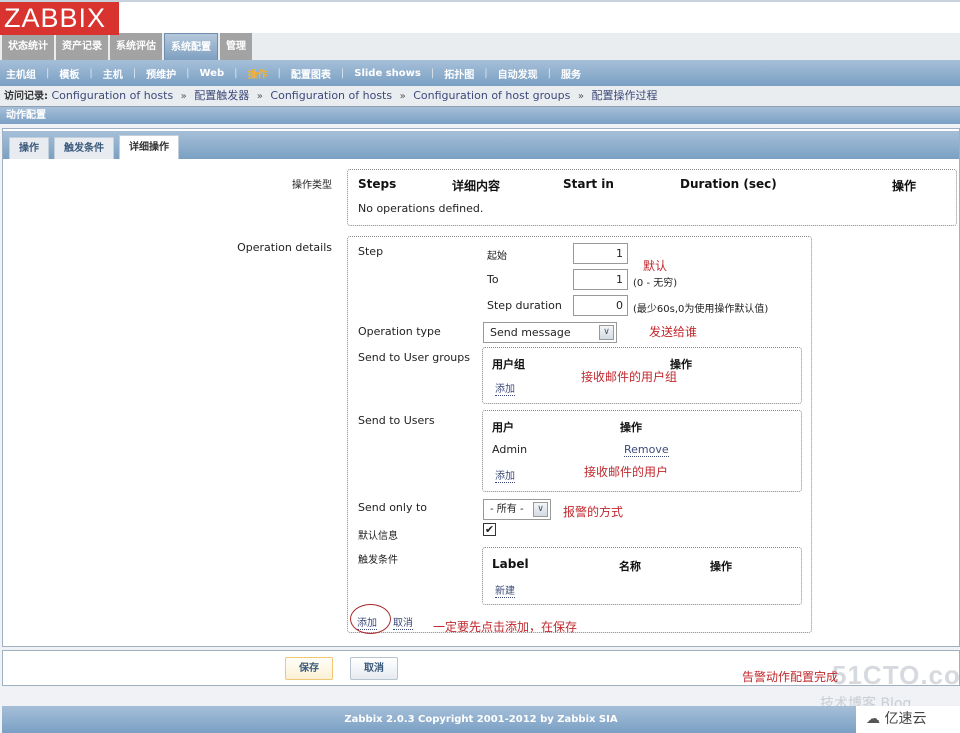 This screenshot has width=960, height=733. Describe the element at coordinates (491, 95) in the screenshot. I see `breadcrumb-link: Configuration of host groups` at that location.